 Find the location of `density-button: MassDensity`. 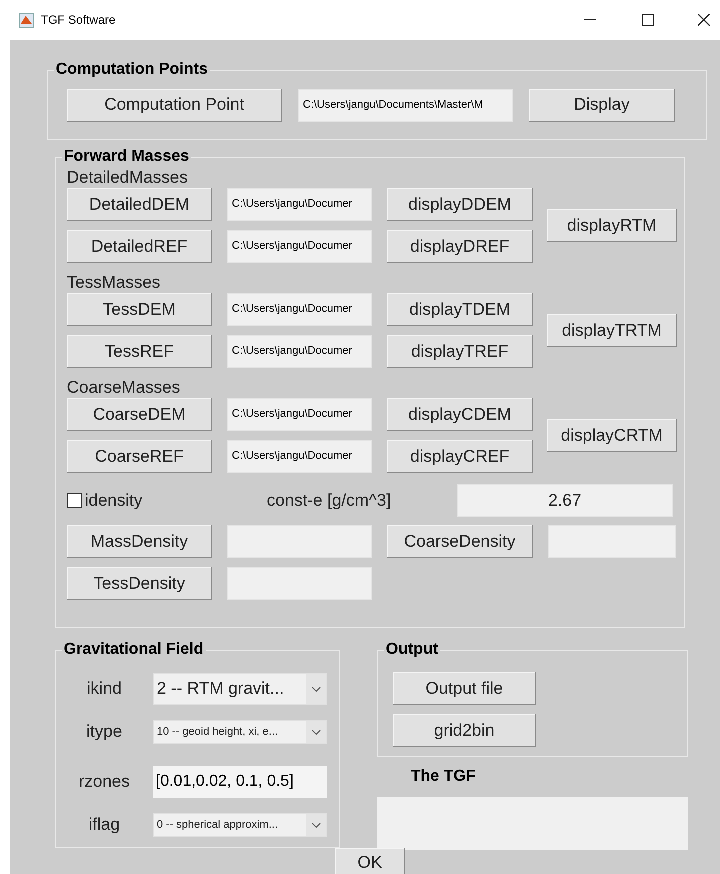

density-button: MassDensity is located at coordinates (139, 541).